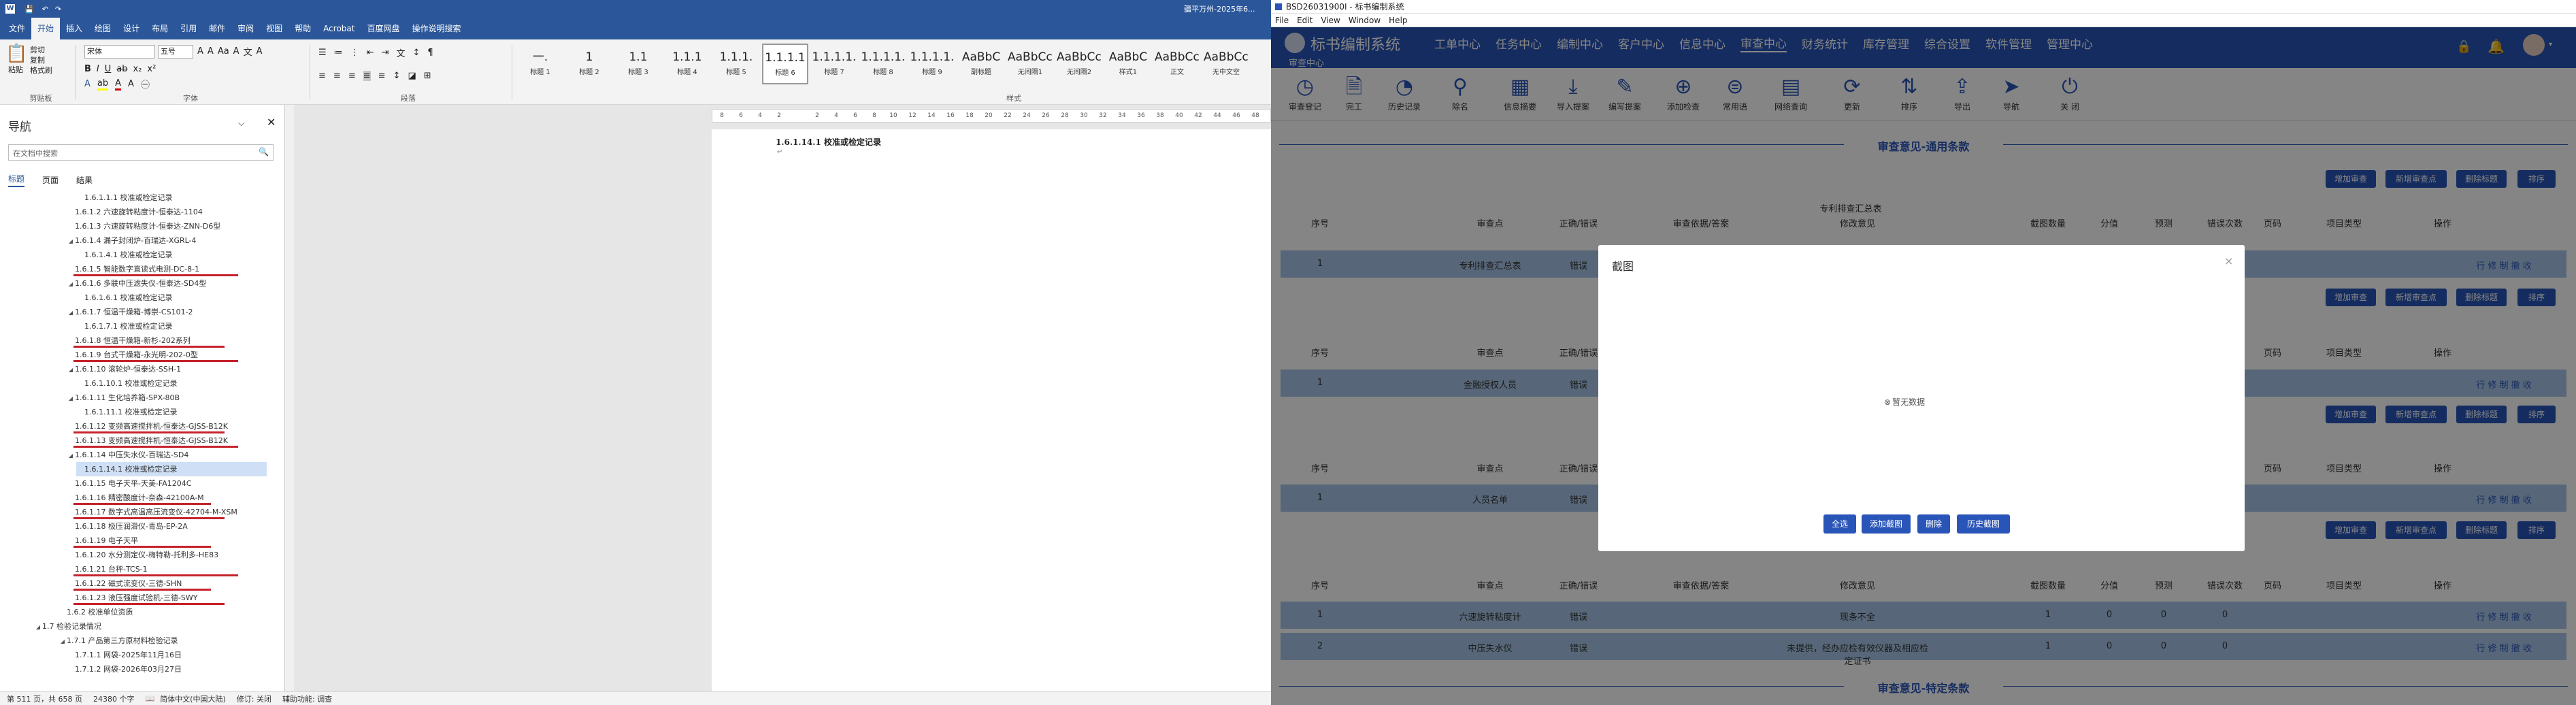  Describe the element at coordinates (46, 28) in the screenshot. I see `word-tab-1: 开始` at that location.